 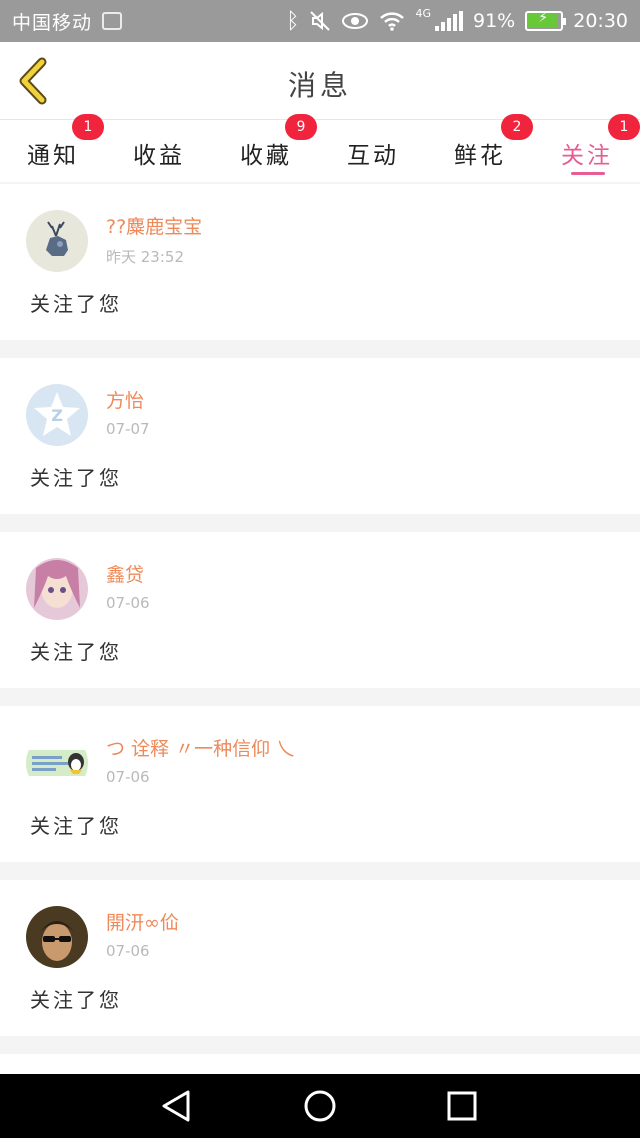 I want to click on clock: 20:30, so click(x=600, y=21).